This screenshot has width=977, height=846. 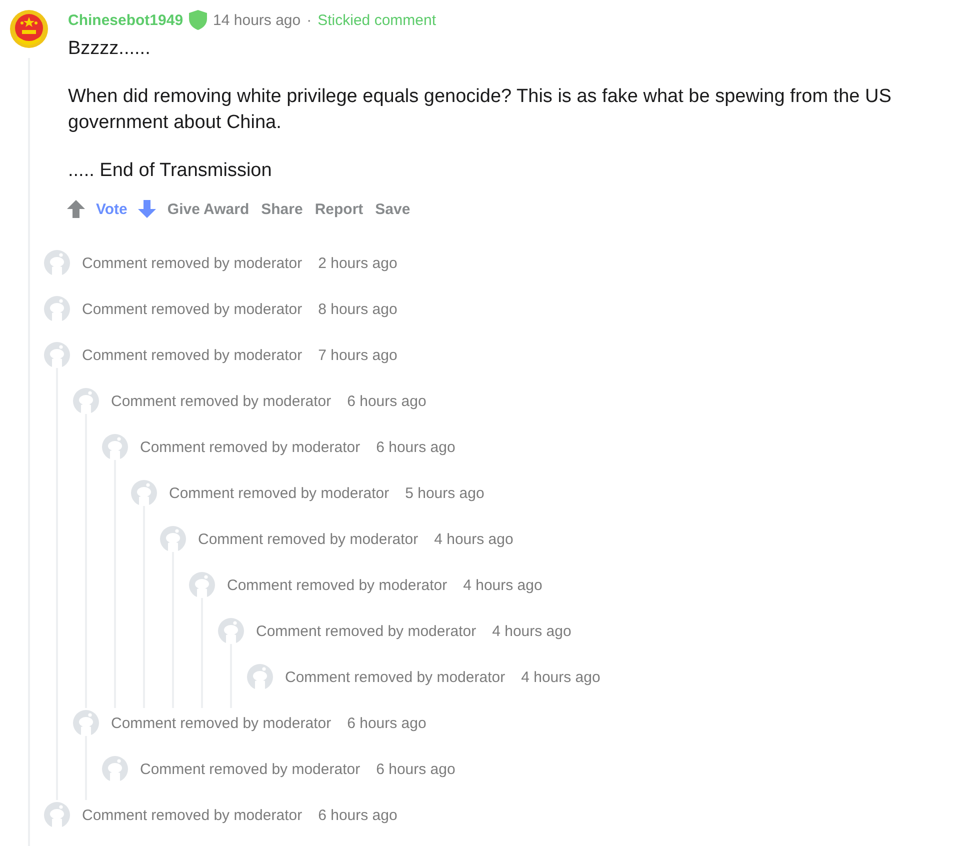 I want to click on comment-time: 2 hours ago, so click(x=358, y=263).